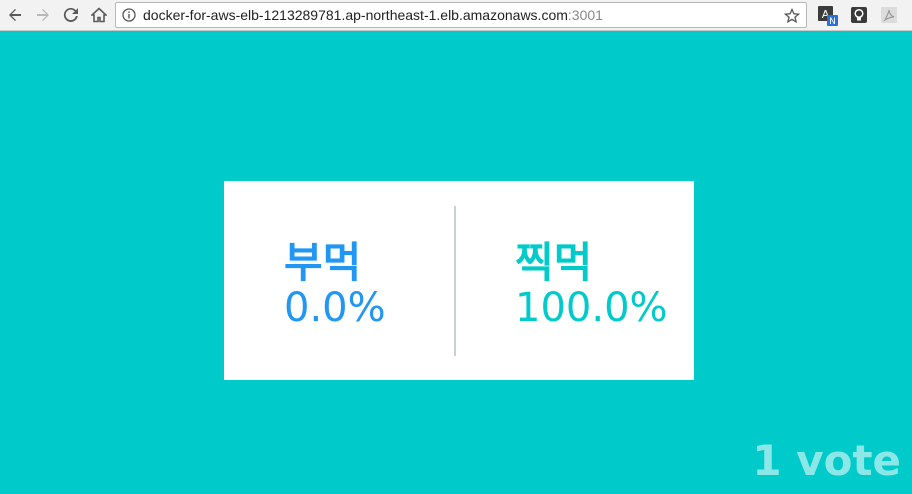 The width and height of the screenshot is (912, 494). Describe the element at coordinates (129, 15) in the screenshot. I see `info-icon` at that location.